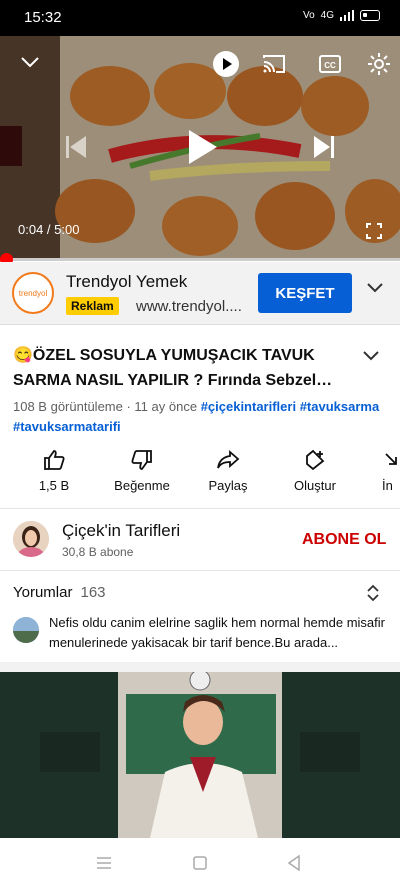  Describe the element at coordinates (315, 460) in the screenshot. I see `create-icon` at that location.